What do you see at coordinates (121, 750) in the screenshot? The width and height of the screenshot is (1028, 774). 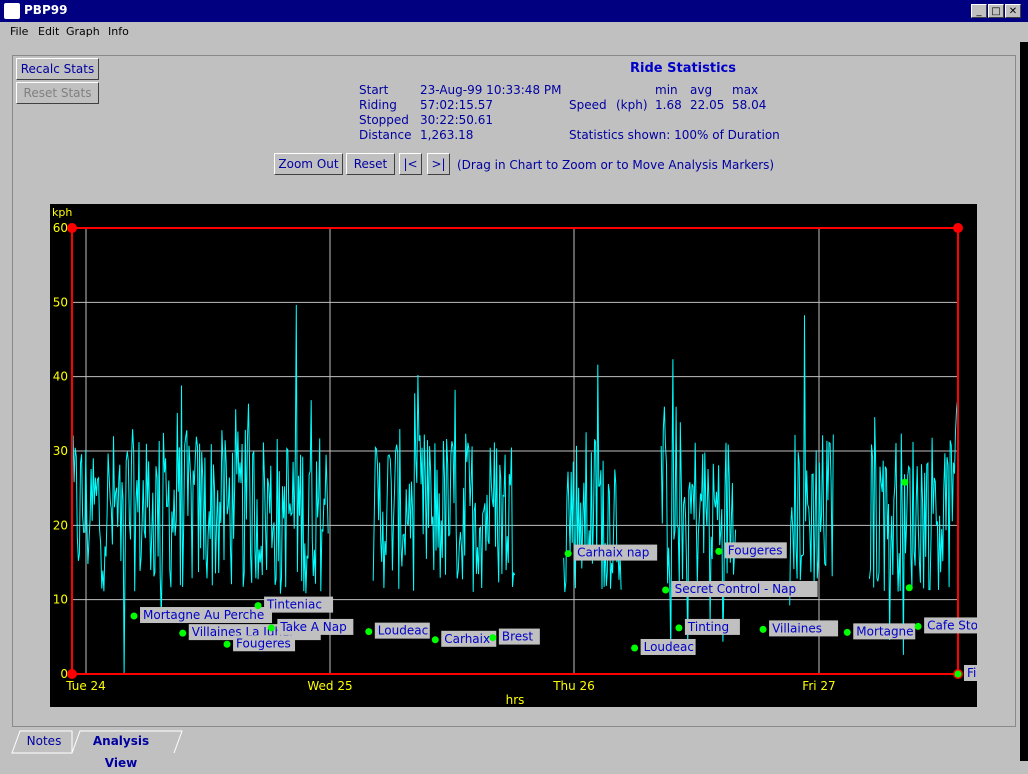 I see `tab-analysis-view: Analysis View` at bounding box center [121, 750].